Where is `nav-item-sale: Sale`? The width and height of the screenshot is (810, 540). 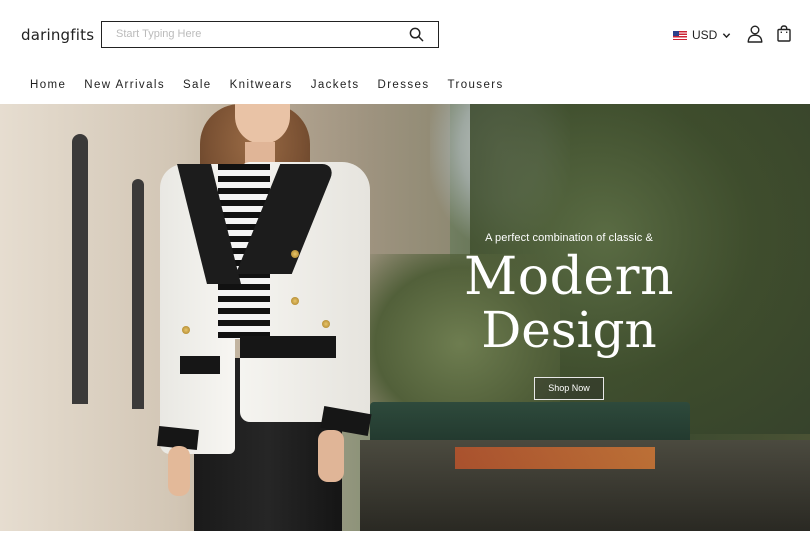 nav-item-sale: Sale is located at coordinates (197, 85).